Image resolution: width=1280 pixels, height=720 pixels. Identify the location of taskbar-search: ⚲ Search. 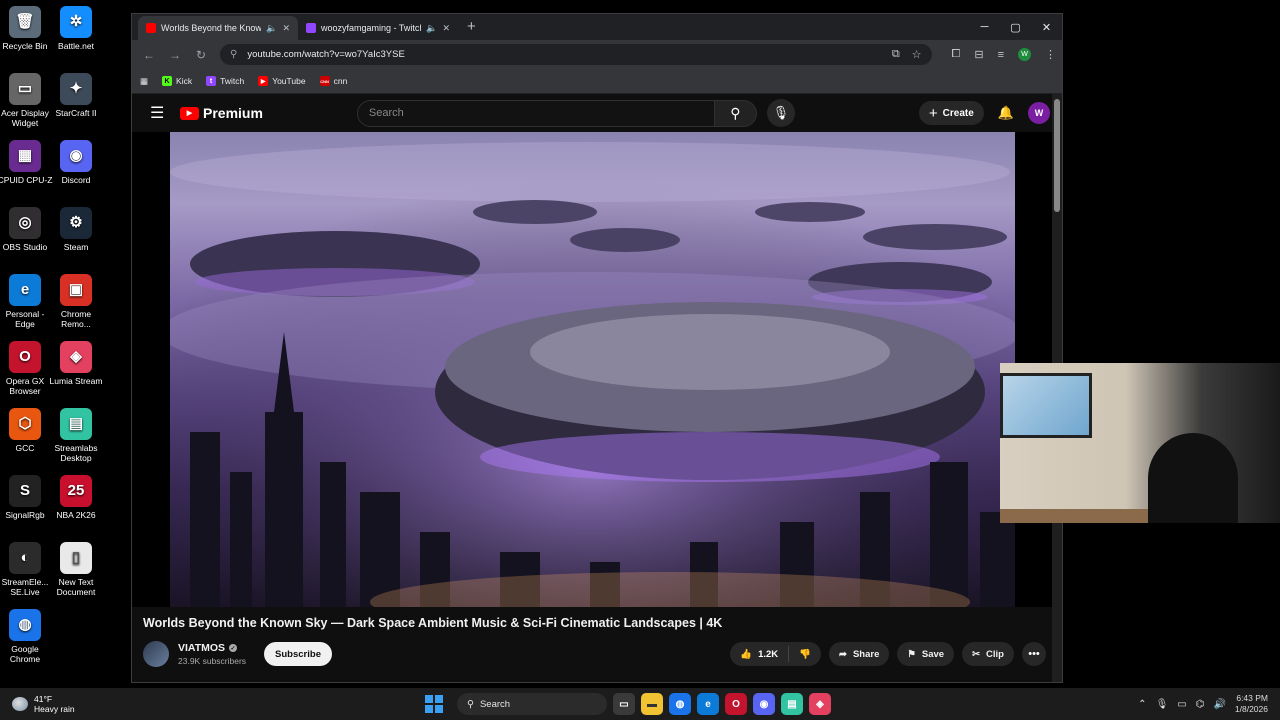
(532, 704).